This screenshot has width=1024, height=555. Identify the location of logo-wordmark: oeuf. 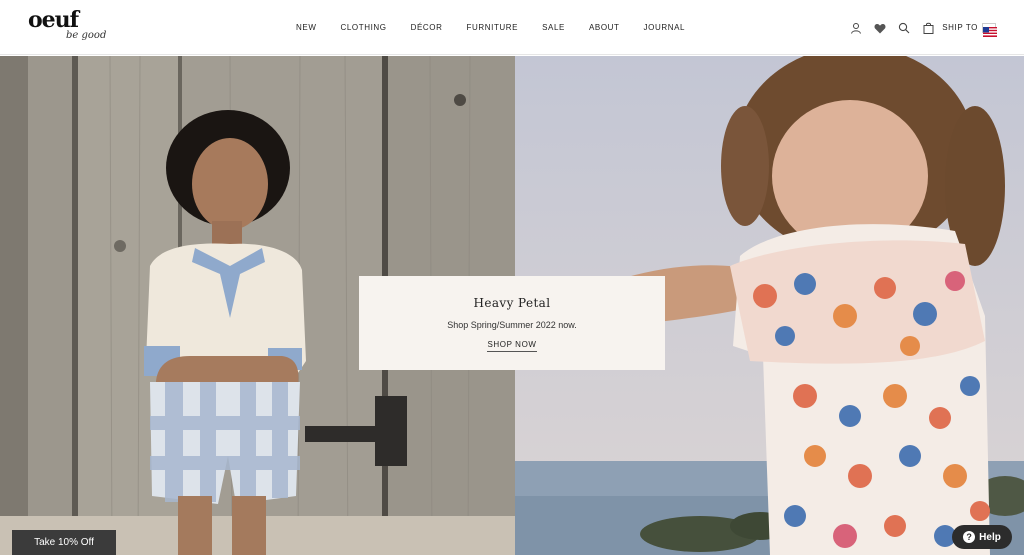
(53, 20).